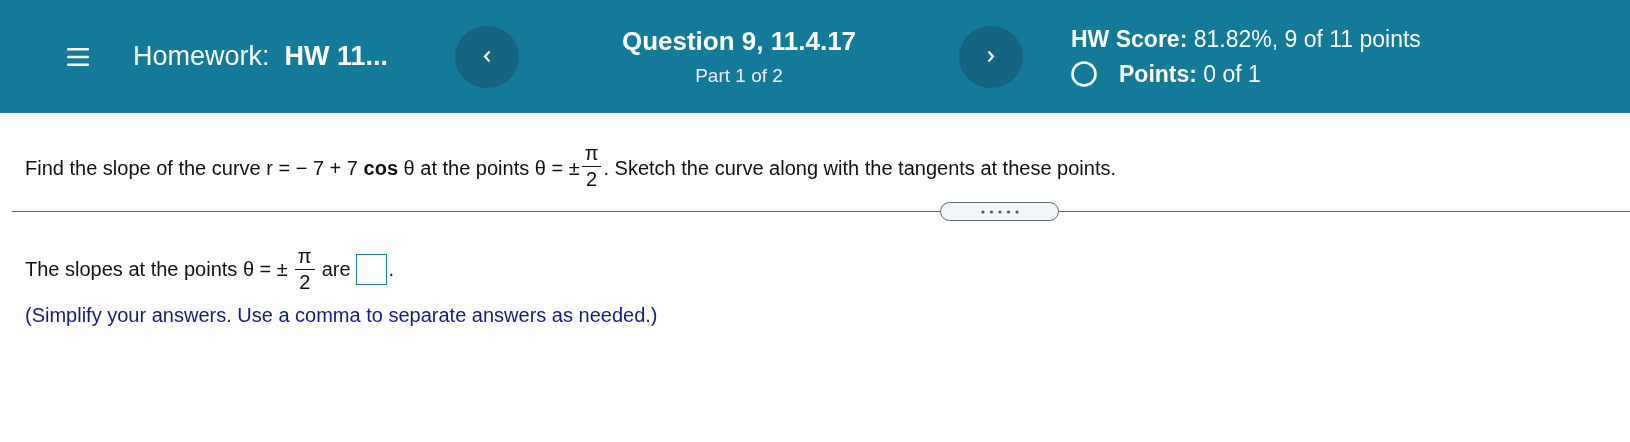 The width and height of the screenshot is (1630, 442). Describe the element at coordinates (304, 269) in the screenshot. I see `fraction: π 2` at that location.